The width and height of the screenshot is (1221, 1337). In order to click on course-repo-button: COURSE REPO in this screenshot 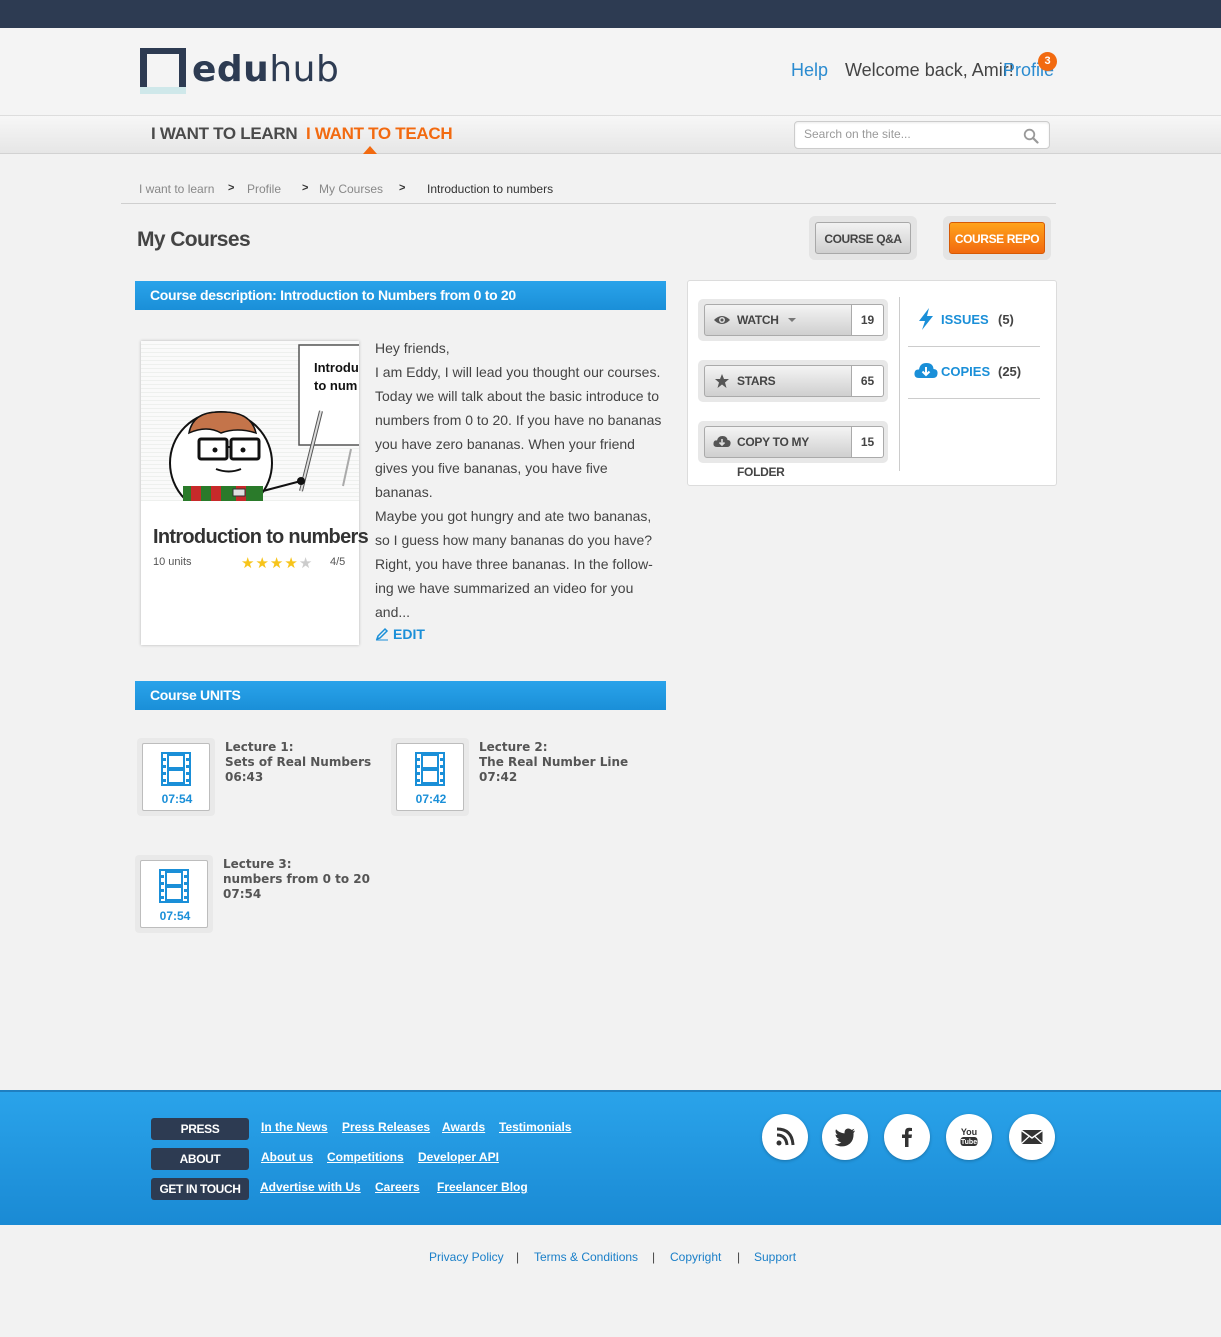, I will do `click(997, 238)`.